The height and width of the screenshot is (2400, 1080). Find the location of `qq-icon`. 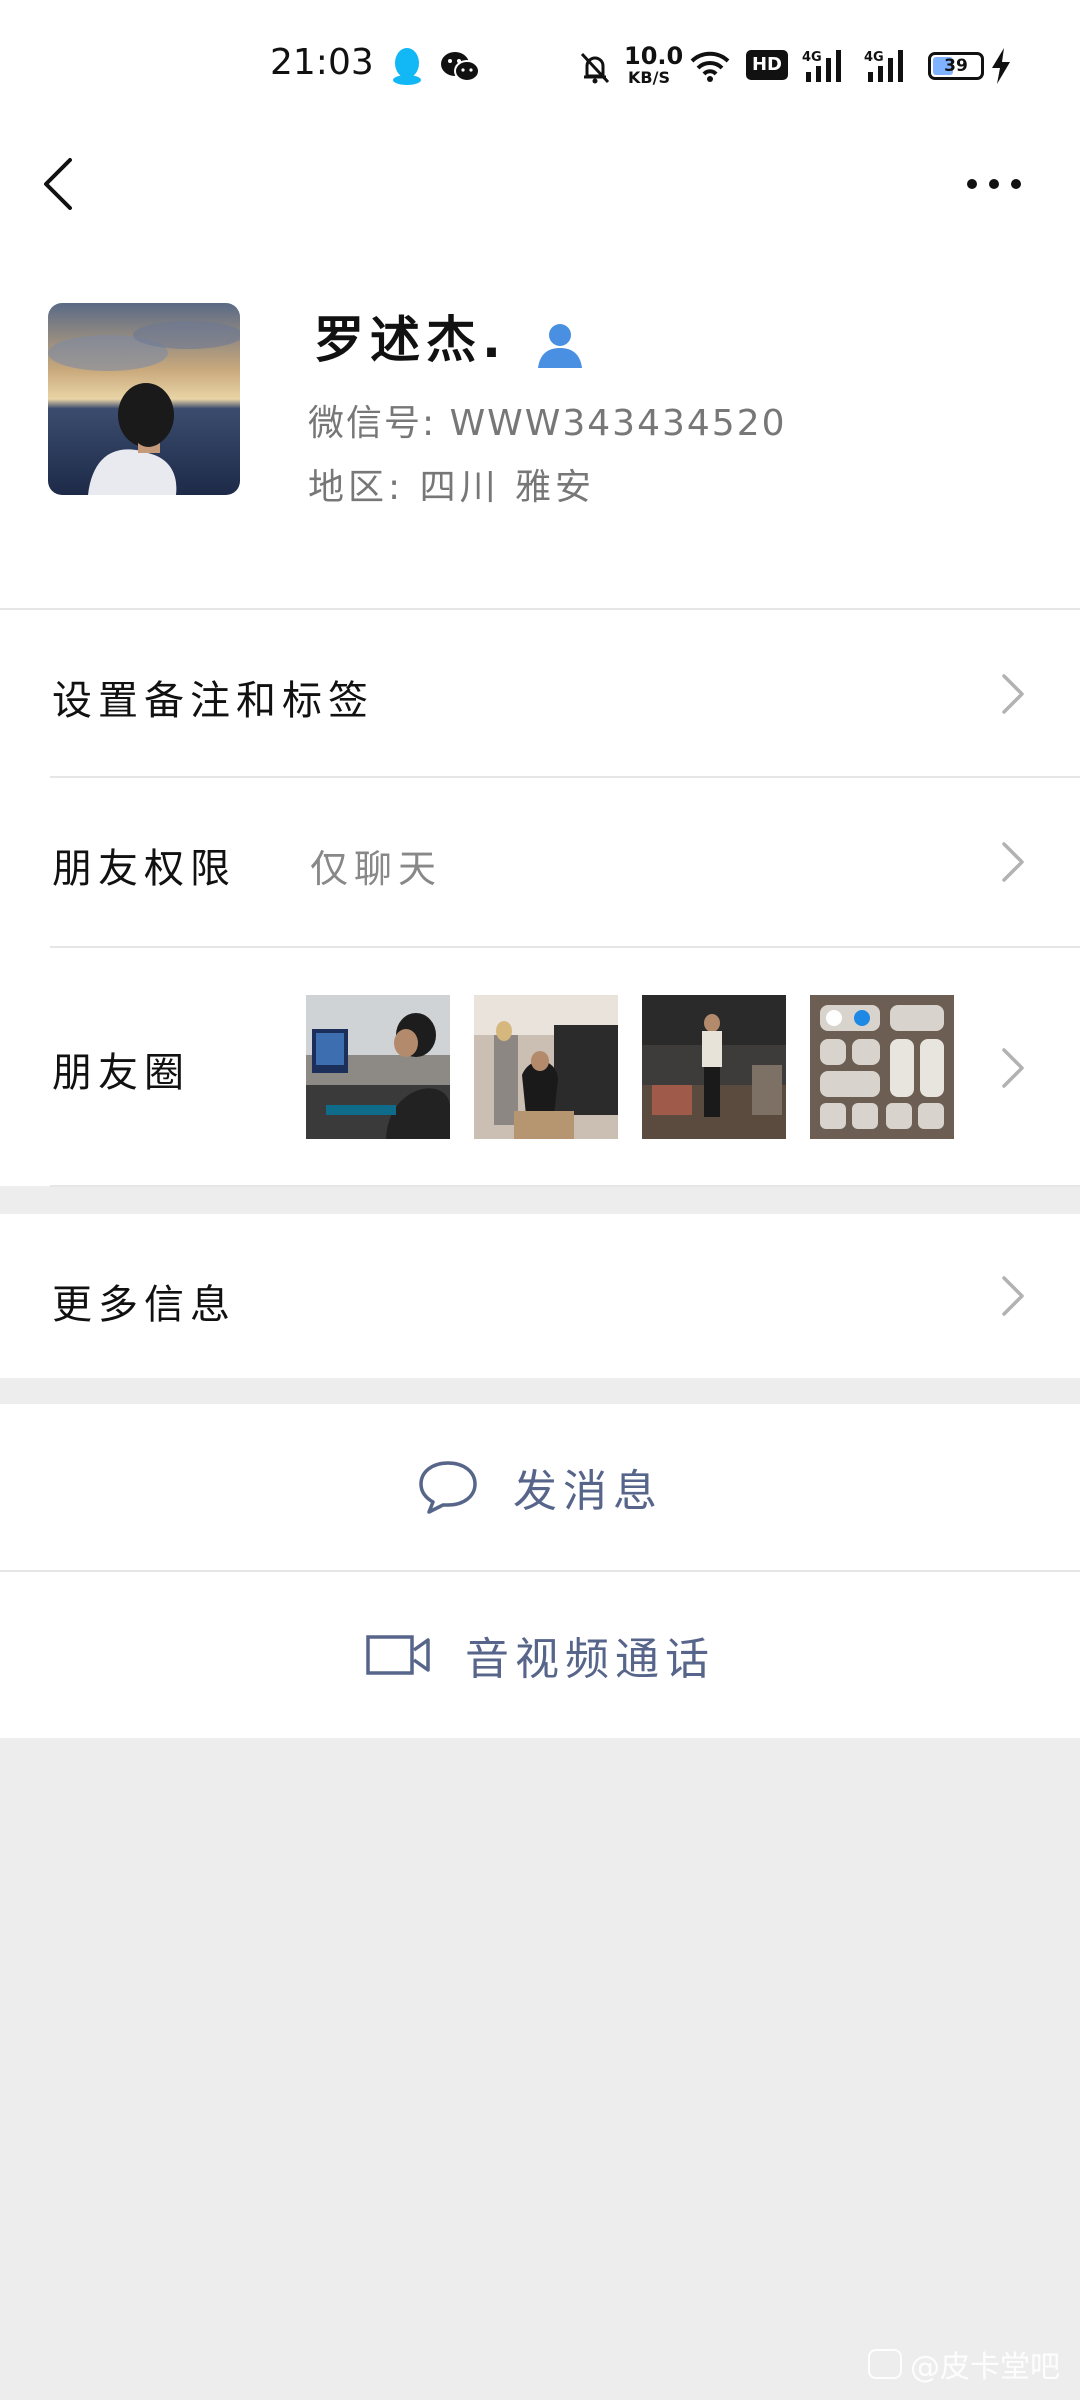

qq-icon is located at coordinates (407, 66).